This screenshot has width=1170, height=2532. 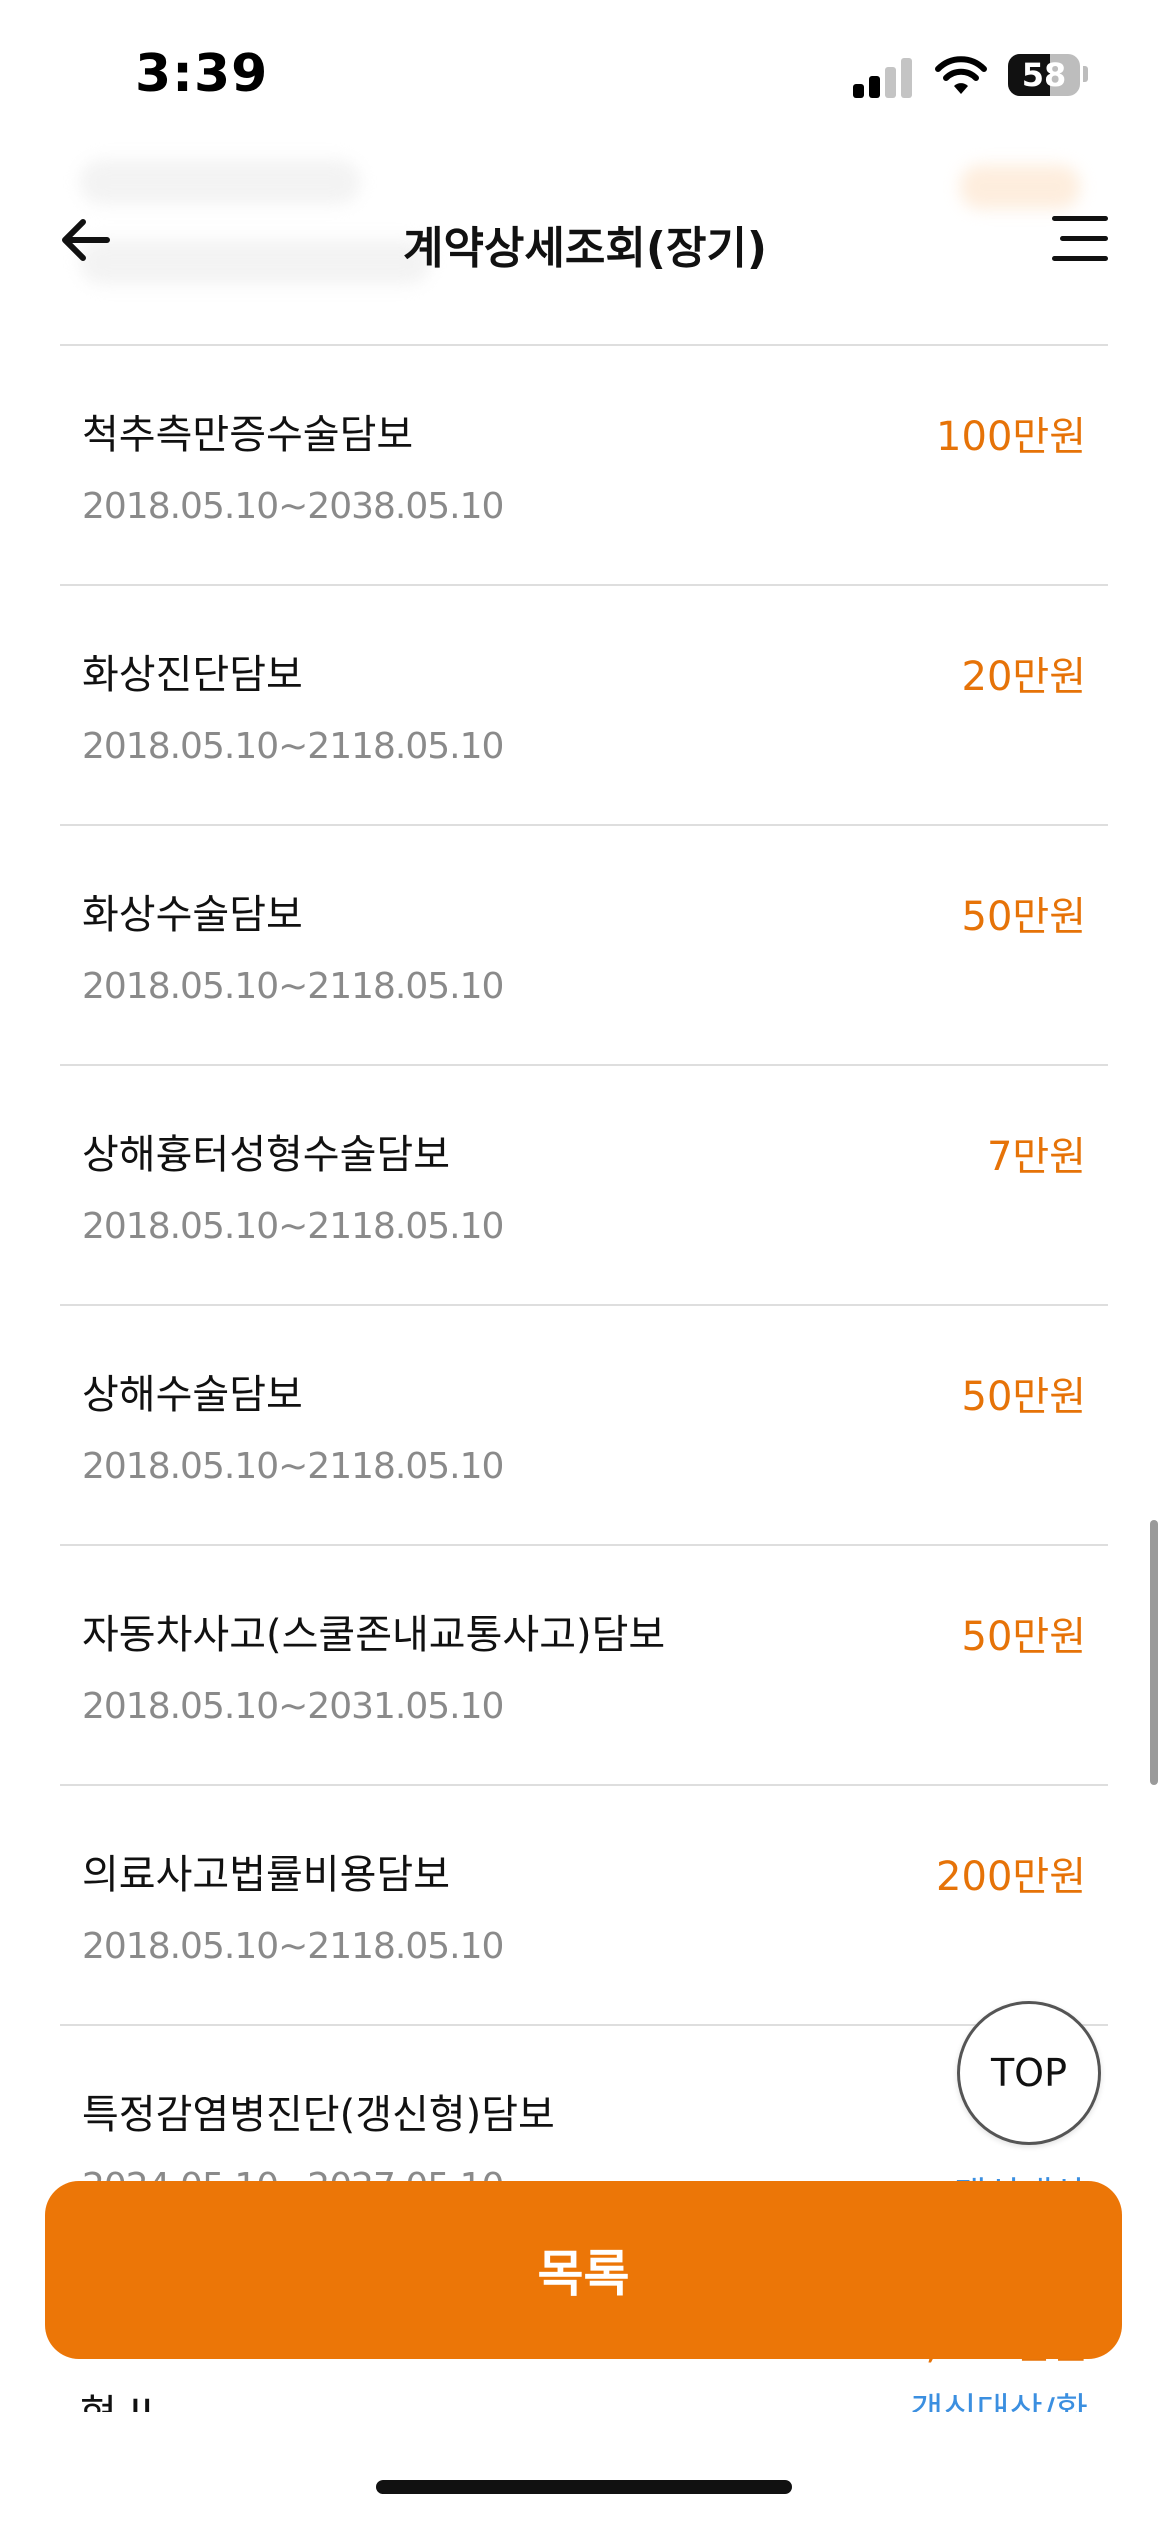 I want to click on app-header: 계약상세조회(장기), so click(x=585, y=245).